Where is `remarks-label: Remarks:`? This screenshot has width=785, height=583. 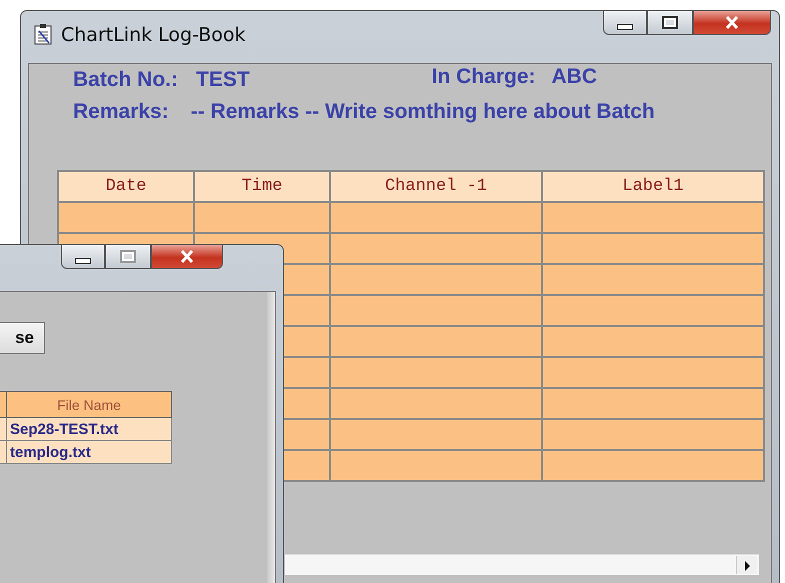
remarks-label: Remarks: is located at coordinates (121, 111).